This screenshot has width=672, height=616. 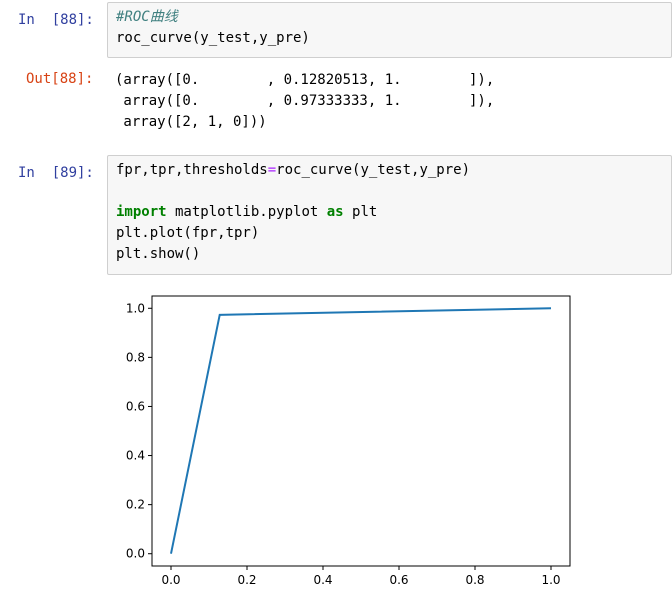 What do you see at coordinates (335, 212) in the screenshot?
I see `code-token: as` at bounding box center [335, 212].